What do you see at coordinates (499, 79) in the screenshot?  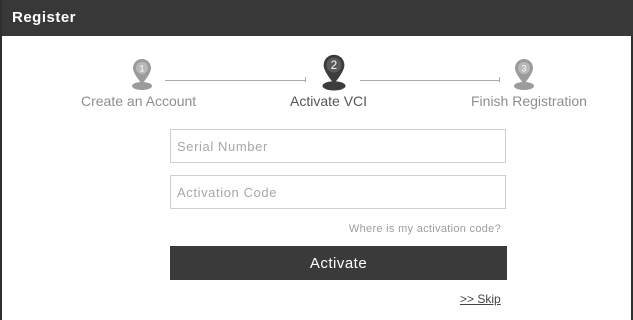 I see `step-connector-2-end` at bounding box center [499, 79].